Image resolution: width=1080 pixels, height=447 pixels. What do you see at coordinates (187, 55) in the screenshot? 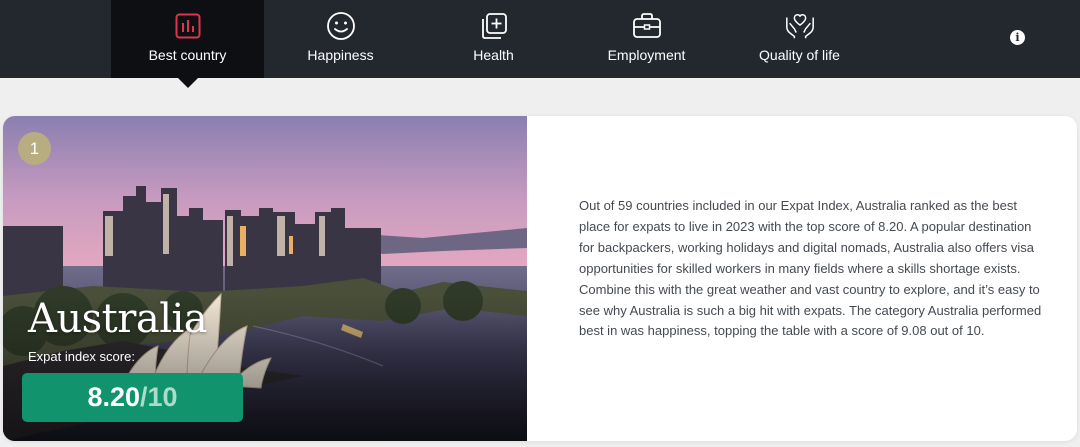
I see `tab-label: Best country` at bounding box center [187, 55].